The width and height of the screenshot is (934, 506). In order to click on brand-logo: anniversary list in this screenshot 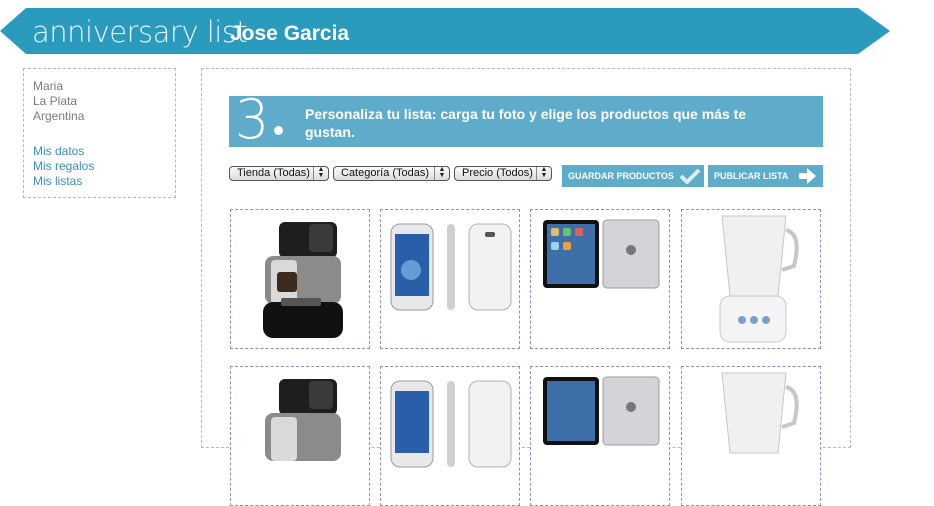, I will do `click(140, 32)`.